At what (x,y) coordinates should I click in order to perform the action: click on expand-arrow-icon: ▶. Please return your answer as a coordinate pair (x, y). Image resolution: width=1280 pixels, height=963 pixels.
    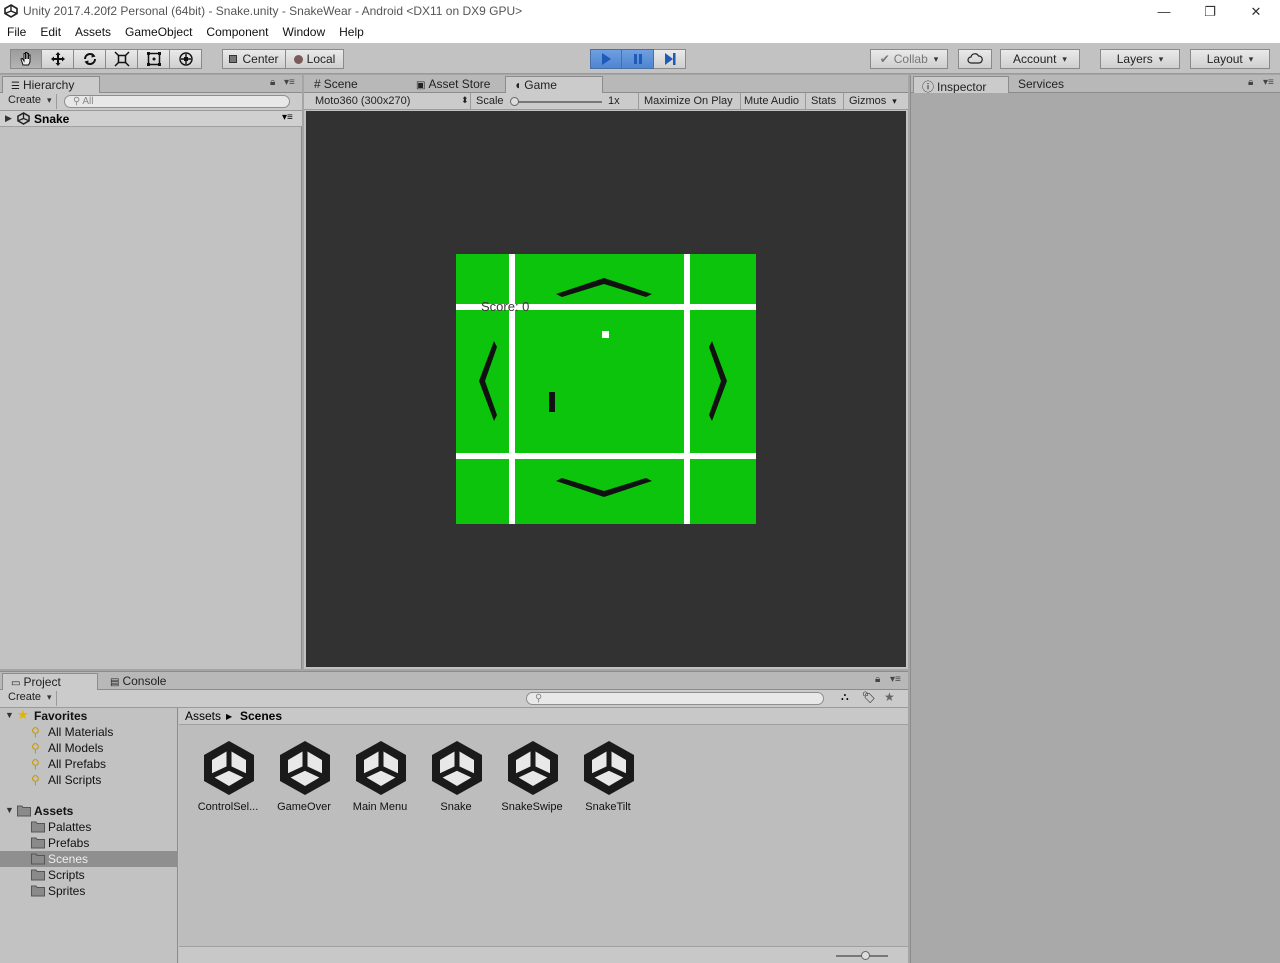
    Looking at the image, I should click on (8, 118).